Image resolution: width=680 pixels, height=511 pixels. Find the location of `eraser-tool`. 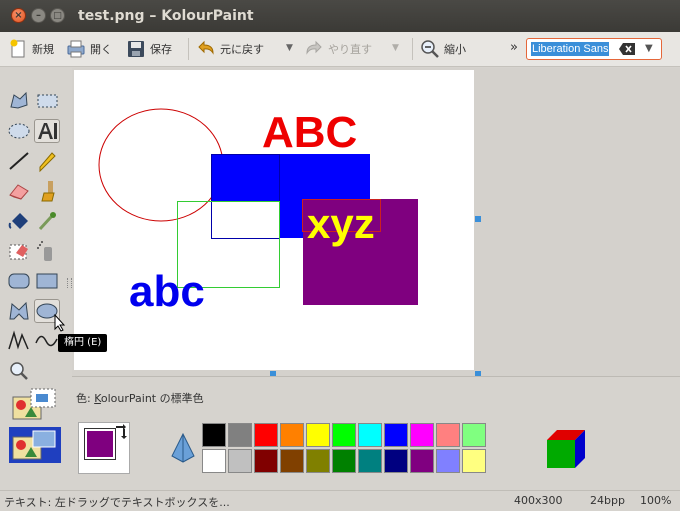

eraser-tool is located at coordinates (19, 191).